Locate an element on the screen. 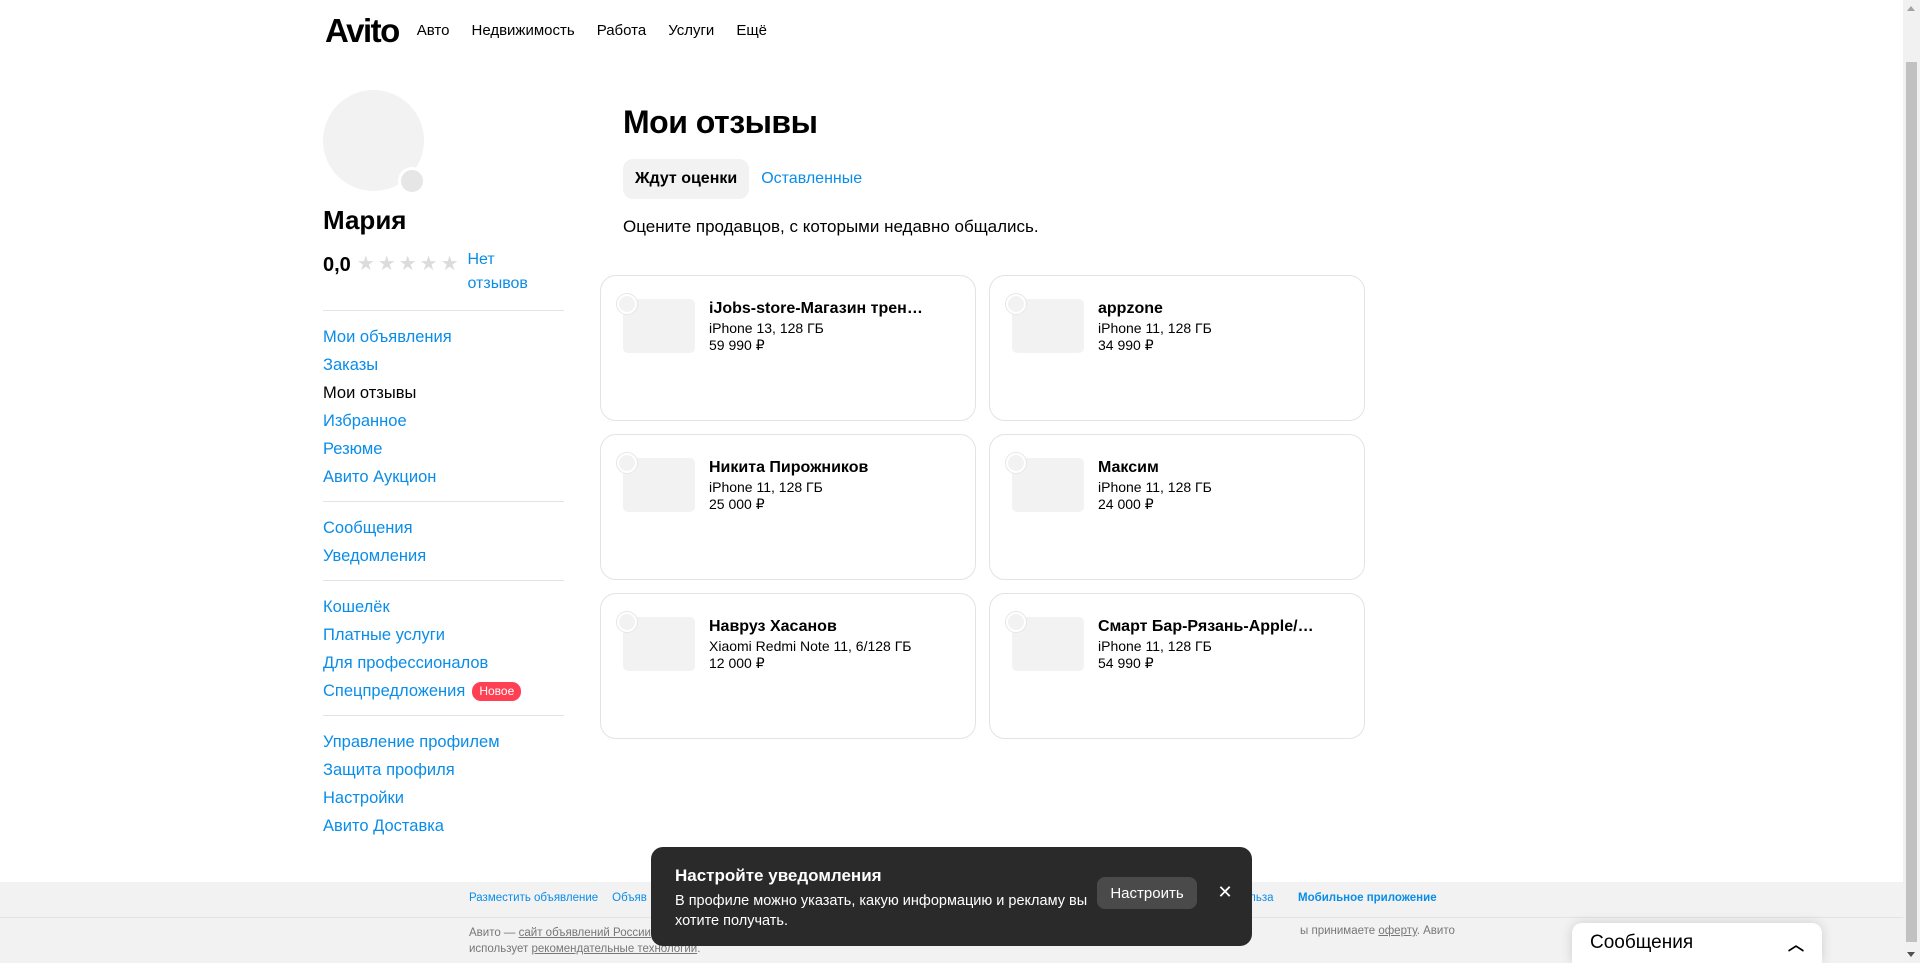 The width and height of the screenshot is (1920, 963). sidebar-item-messages: Сообщения is located at coordinates (443, 528).